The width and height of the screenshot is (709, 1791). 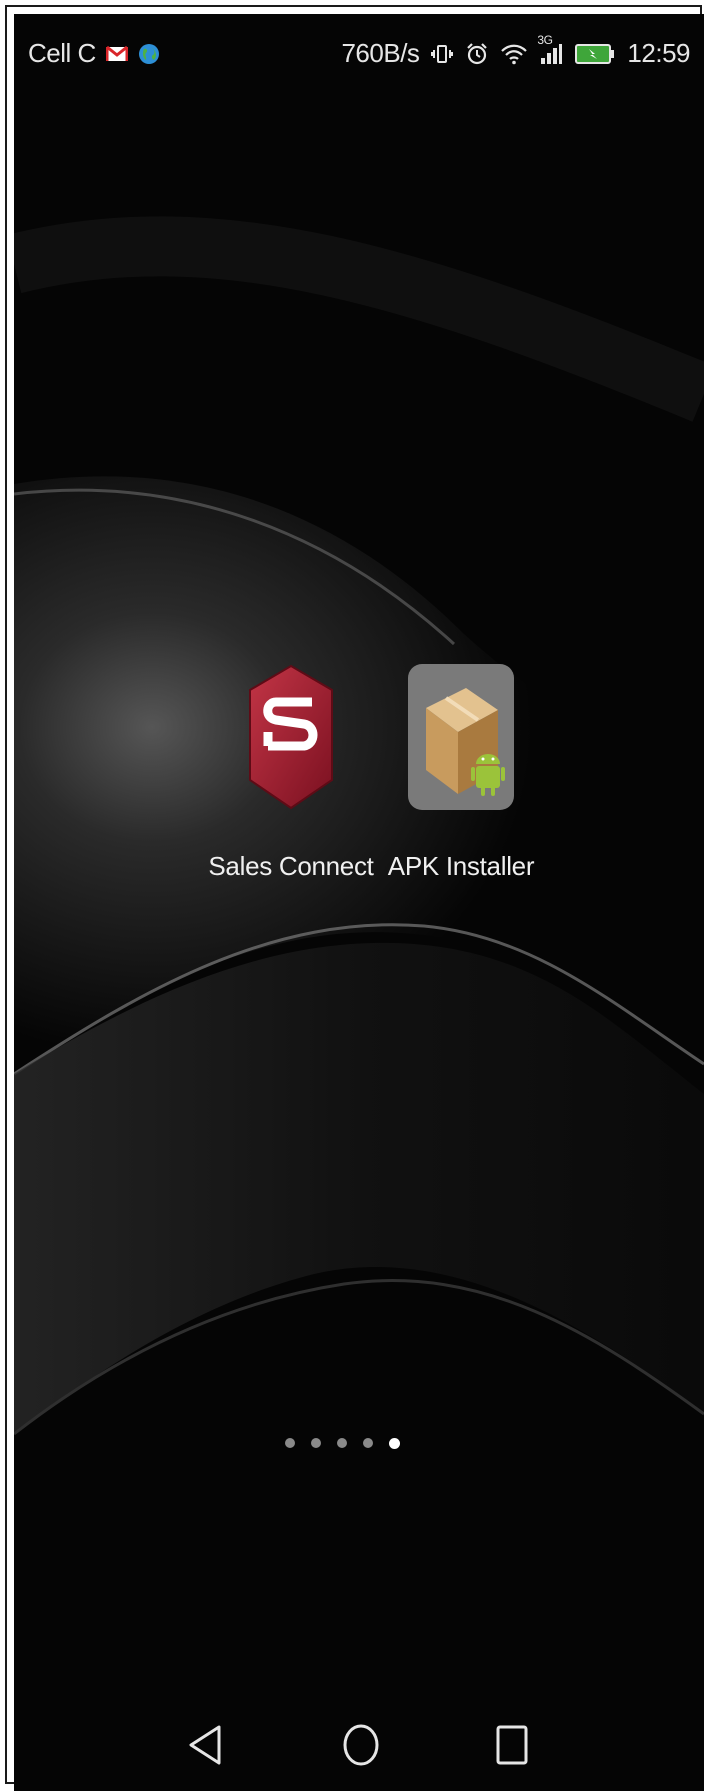 I want to click on status-bar: Cell C 760B/s 3G 12:59, so click(x=359, y=54).